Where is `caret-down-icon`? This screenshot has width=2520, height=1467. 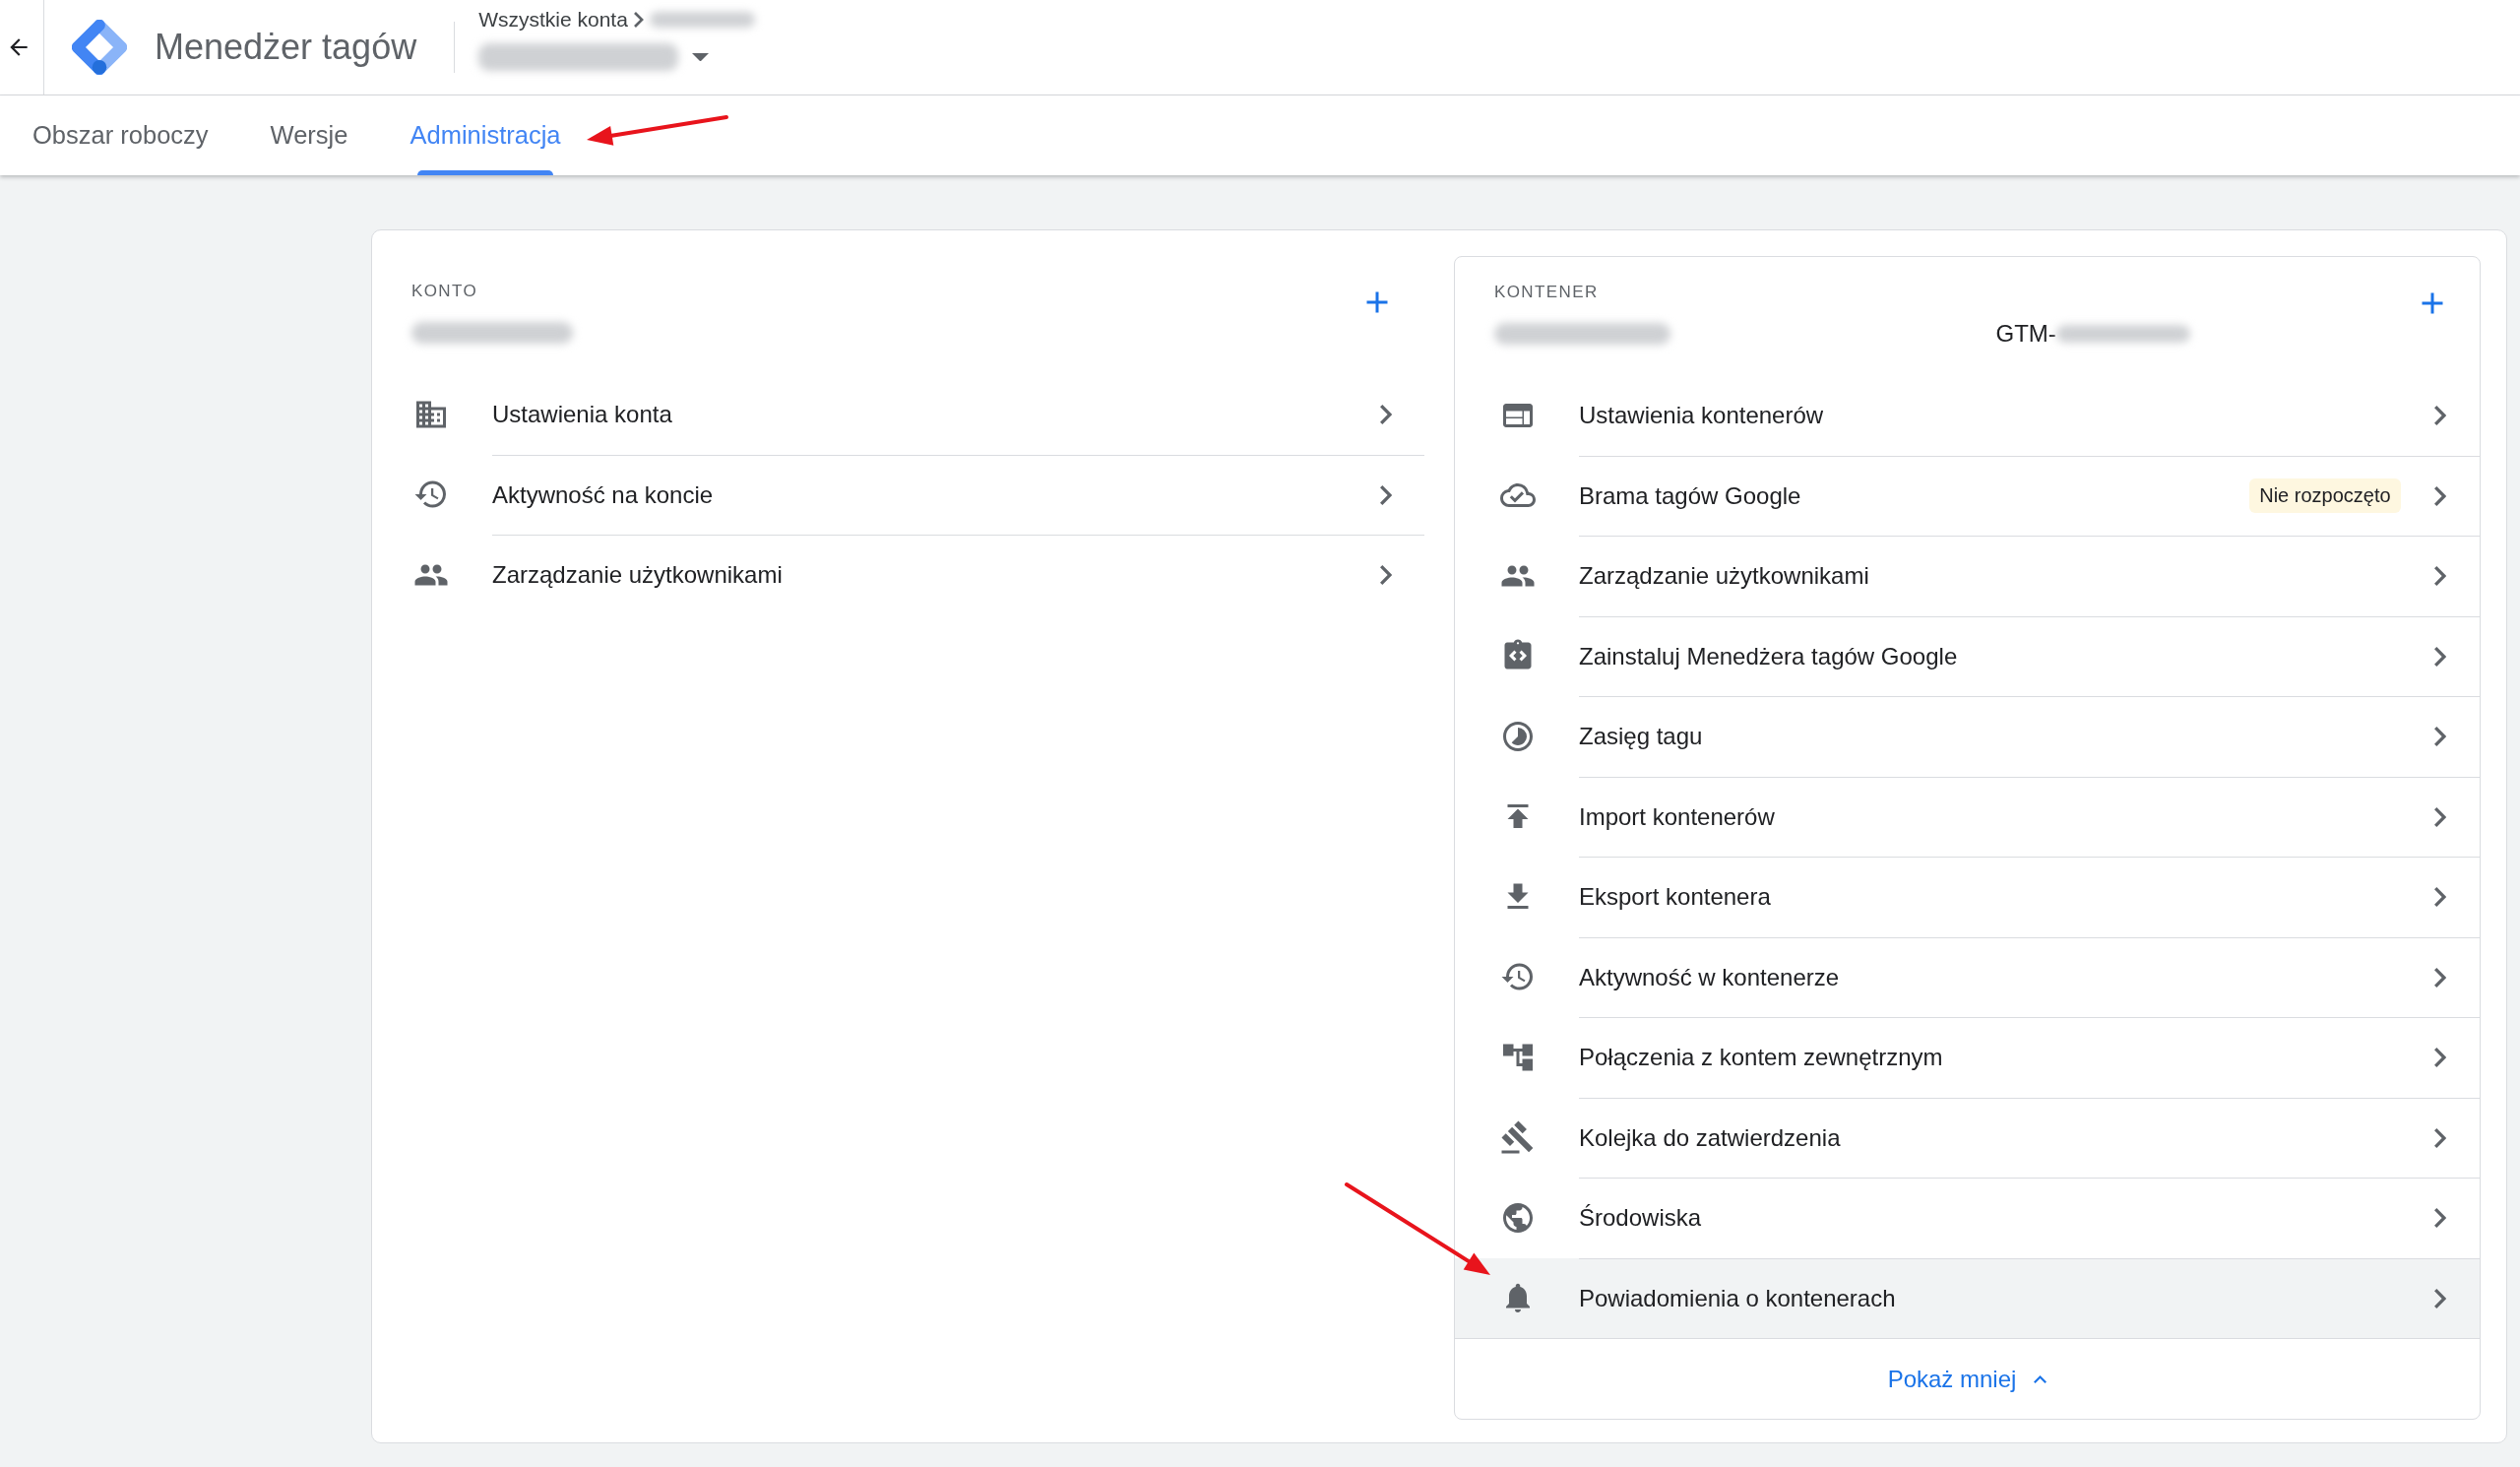
caret-down-icon is located at coordinates (701, 57).